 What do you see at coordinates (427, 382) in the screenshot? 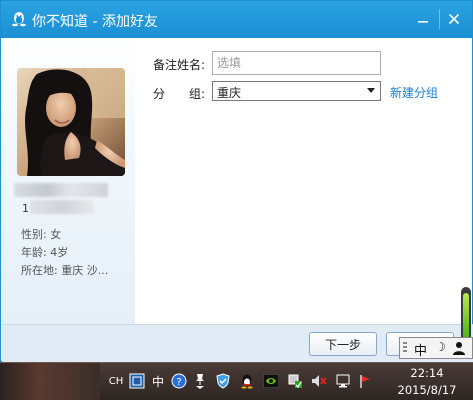
I see `clock: 22:14 2015/8/17` at bounding box center [427, 382].